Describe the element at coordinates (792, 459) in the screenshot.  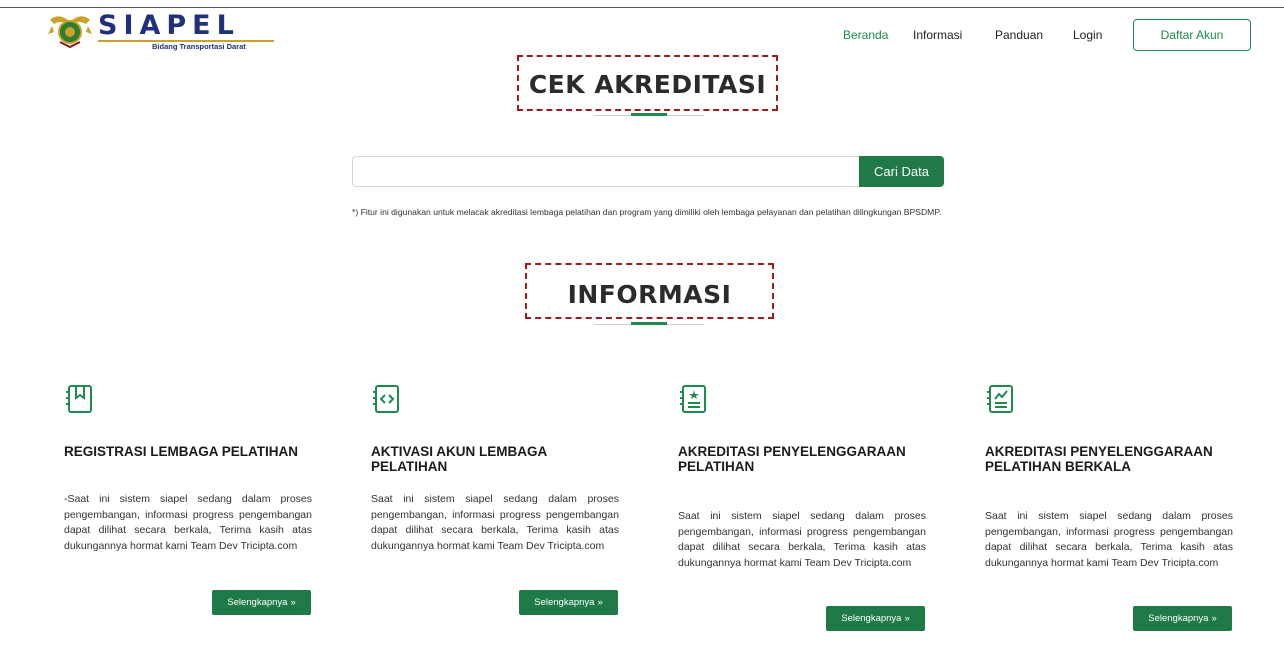
I see `card-title: AKREDITASI PENYELENGGARAAN PELATIHAN` at that location.